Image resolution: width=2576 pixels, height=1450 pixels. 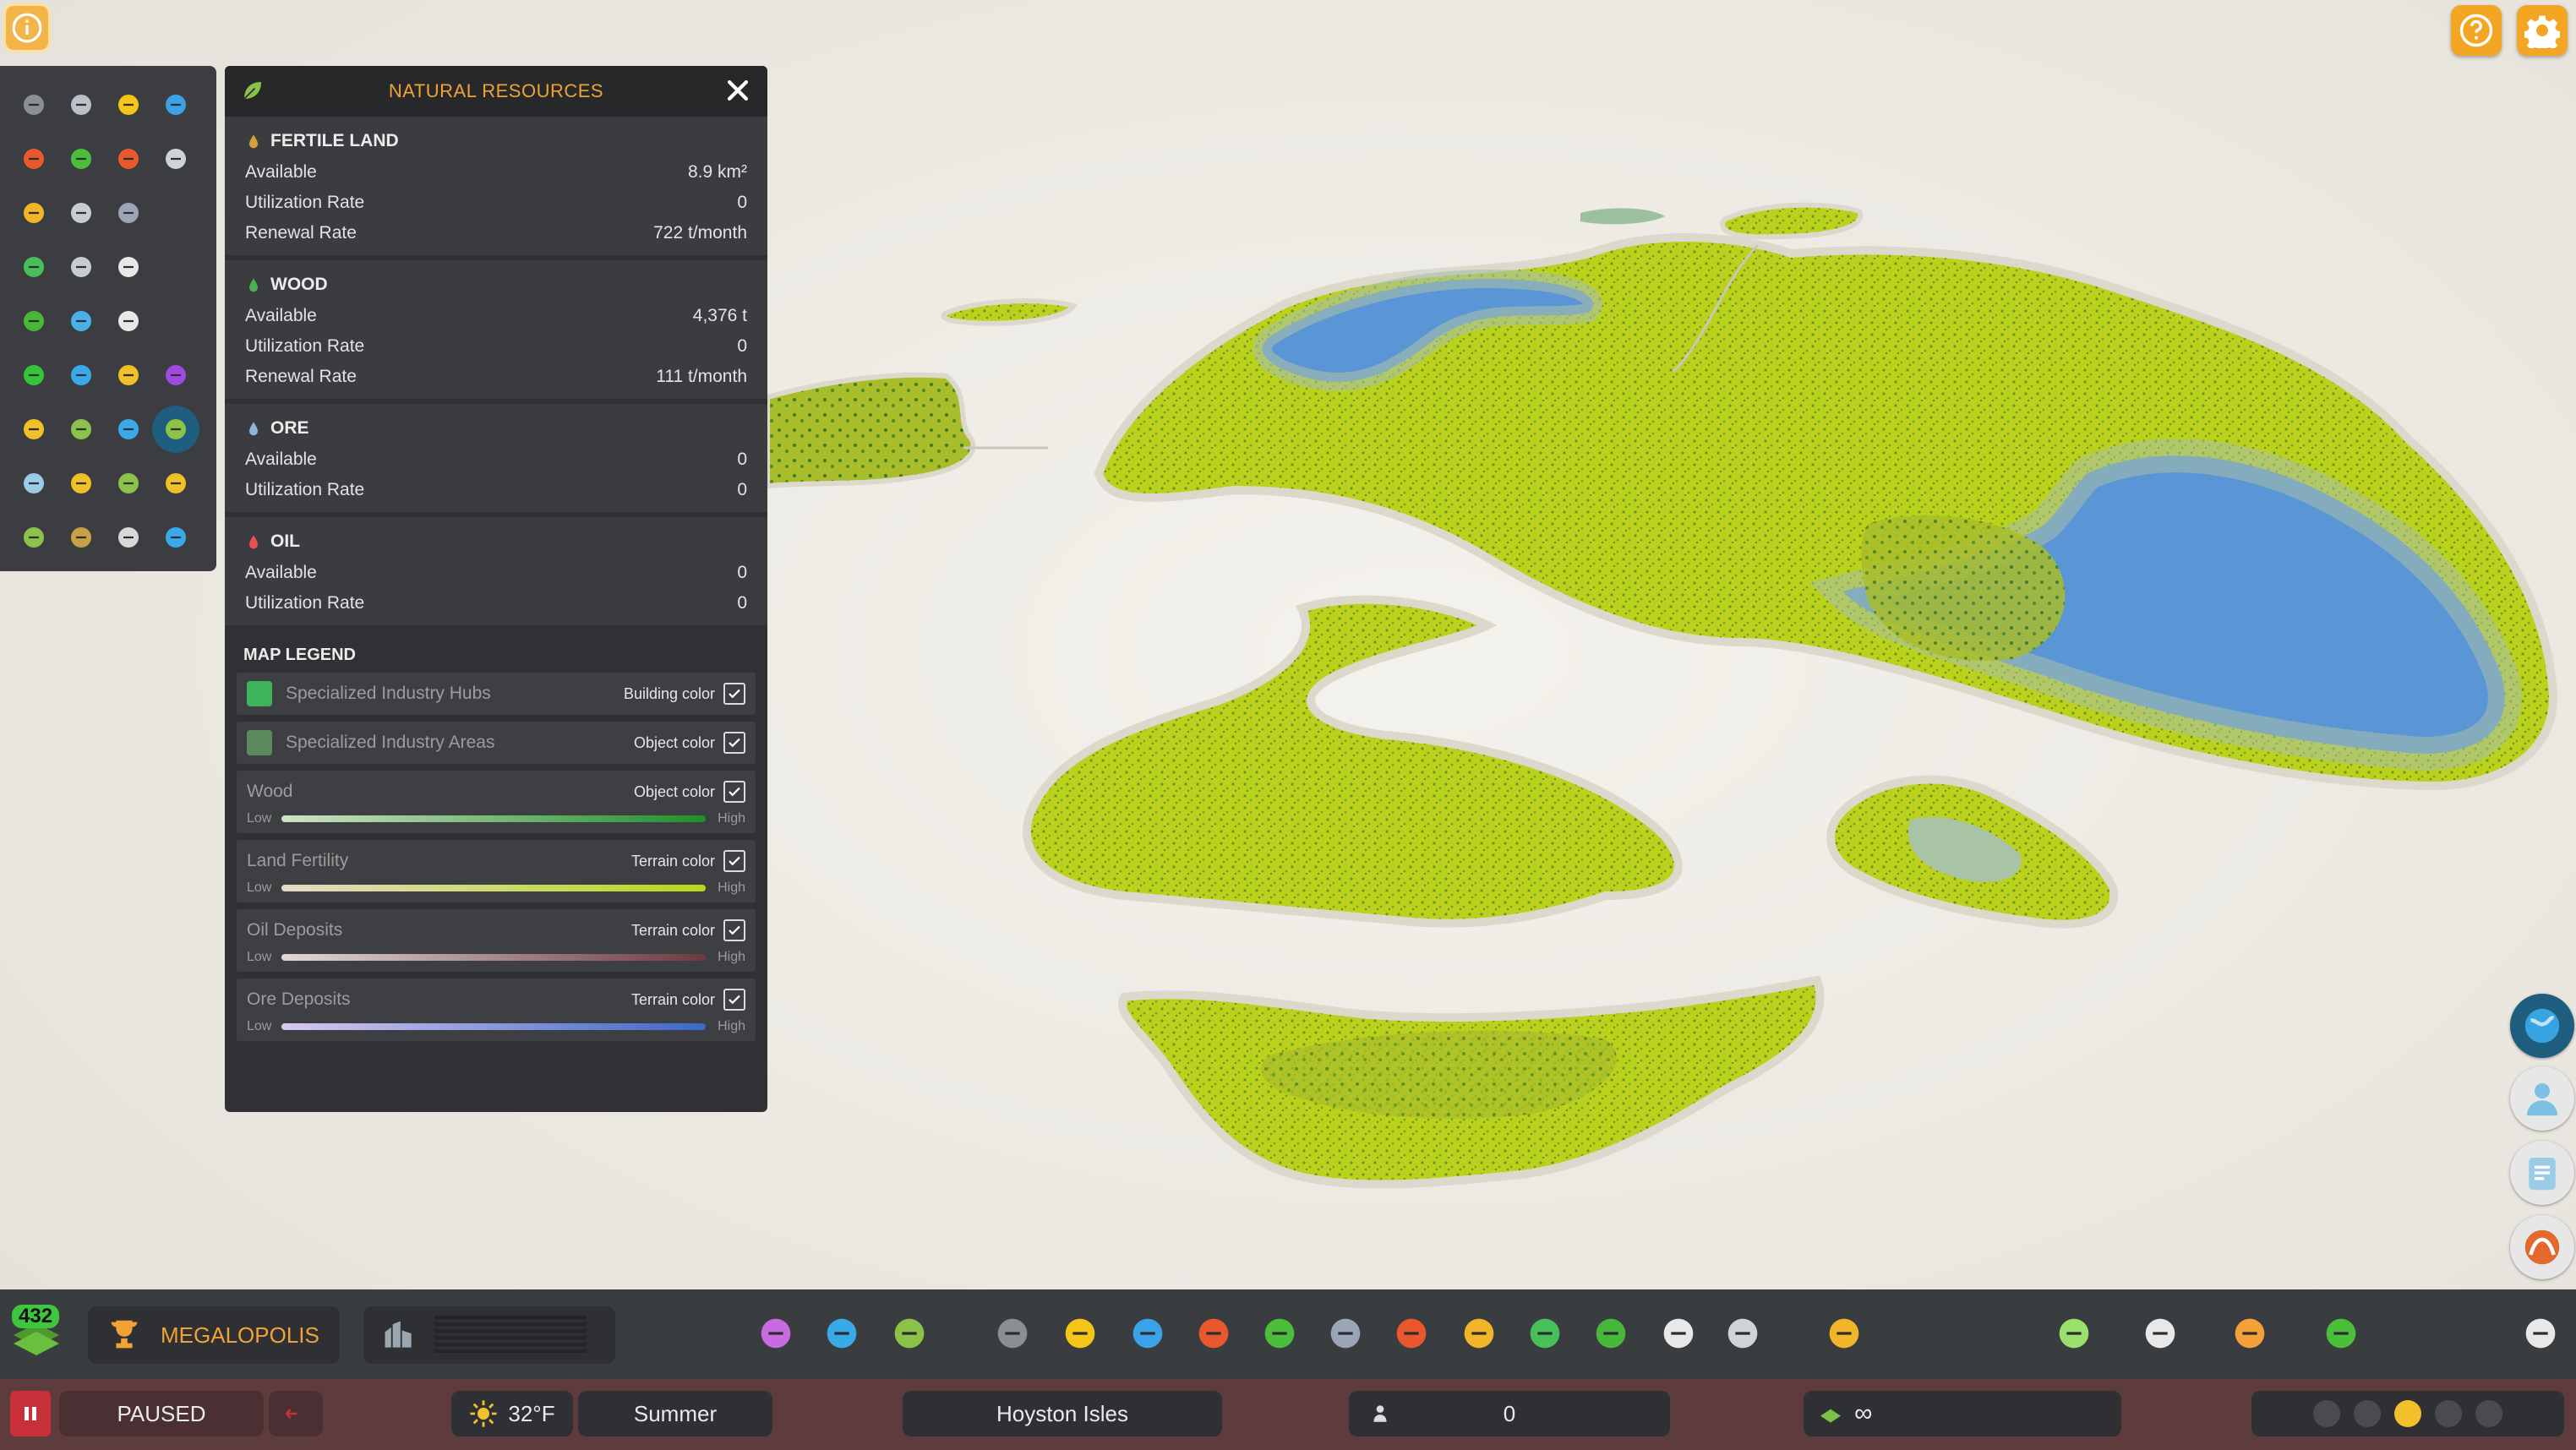 I want to click on palette-luggage-button, so click(x=81, y=321).